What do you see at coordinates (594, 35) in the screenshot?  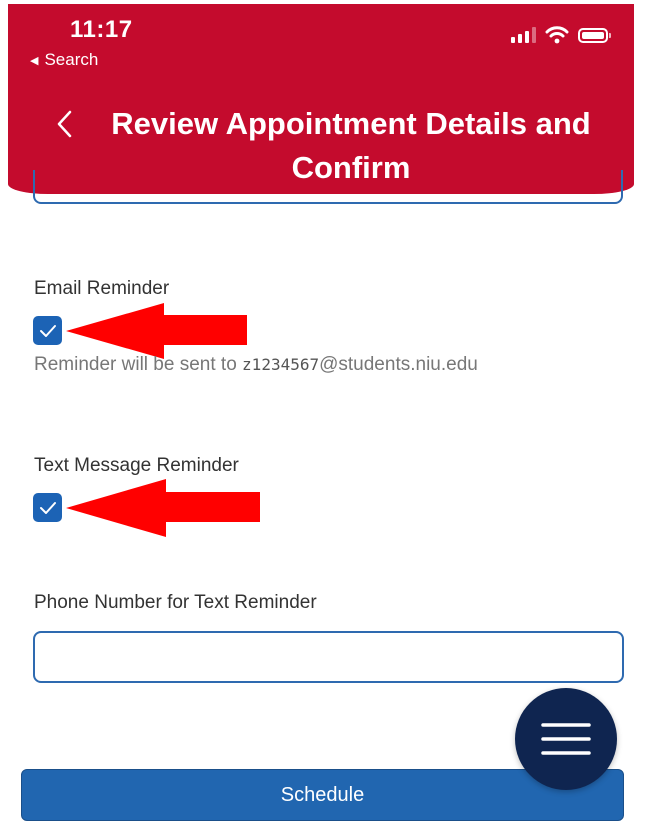 I see `battery-icon` at bounding box center [594, 35].